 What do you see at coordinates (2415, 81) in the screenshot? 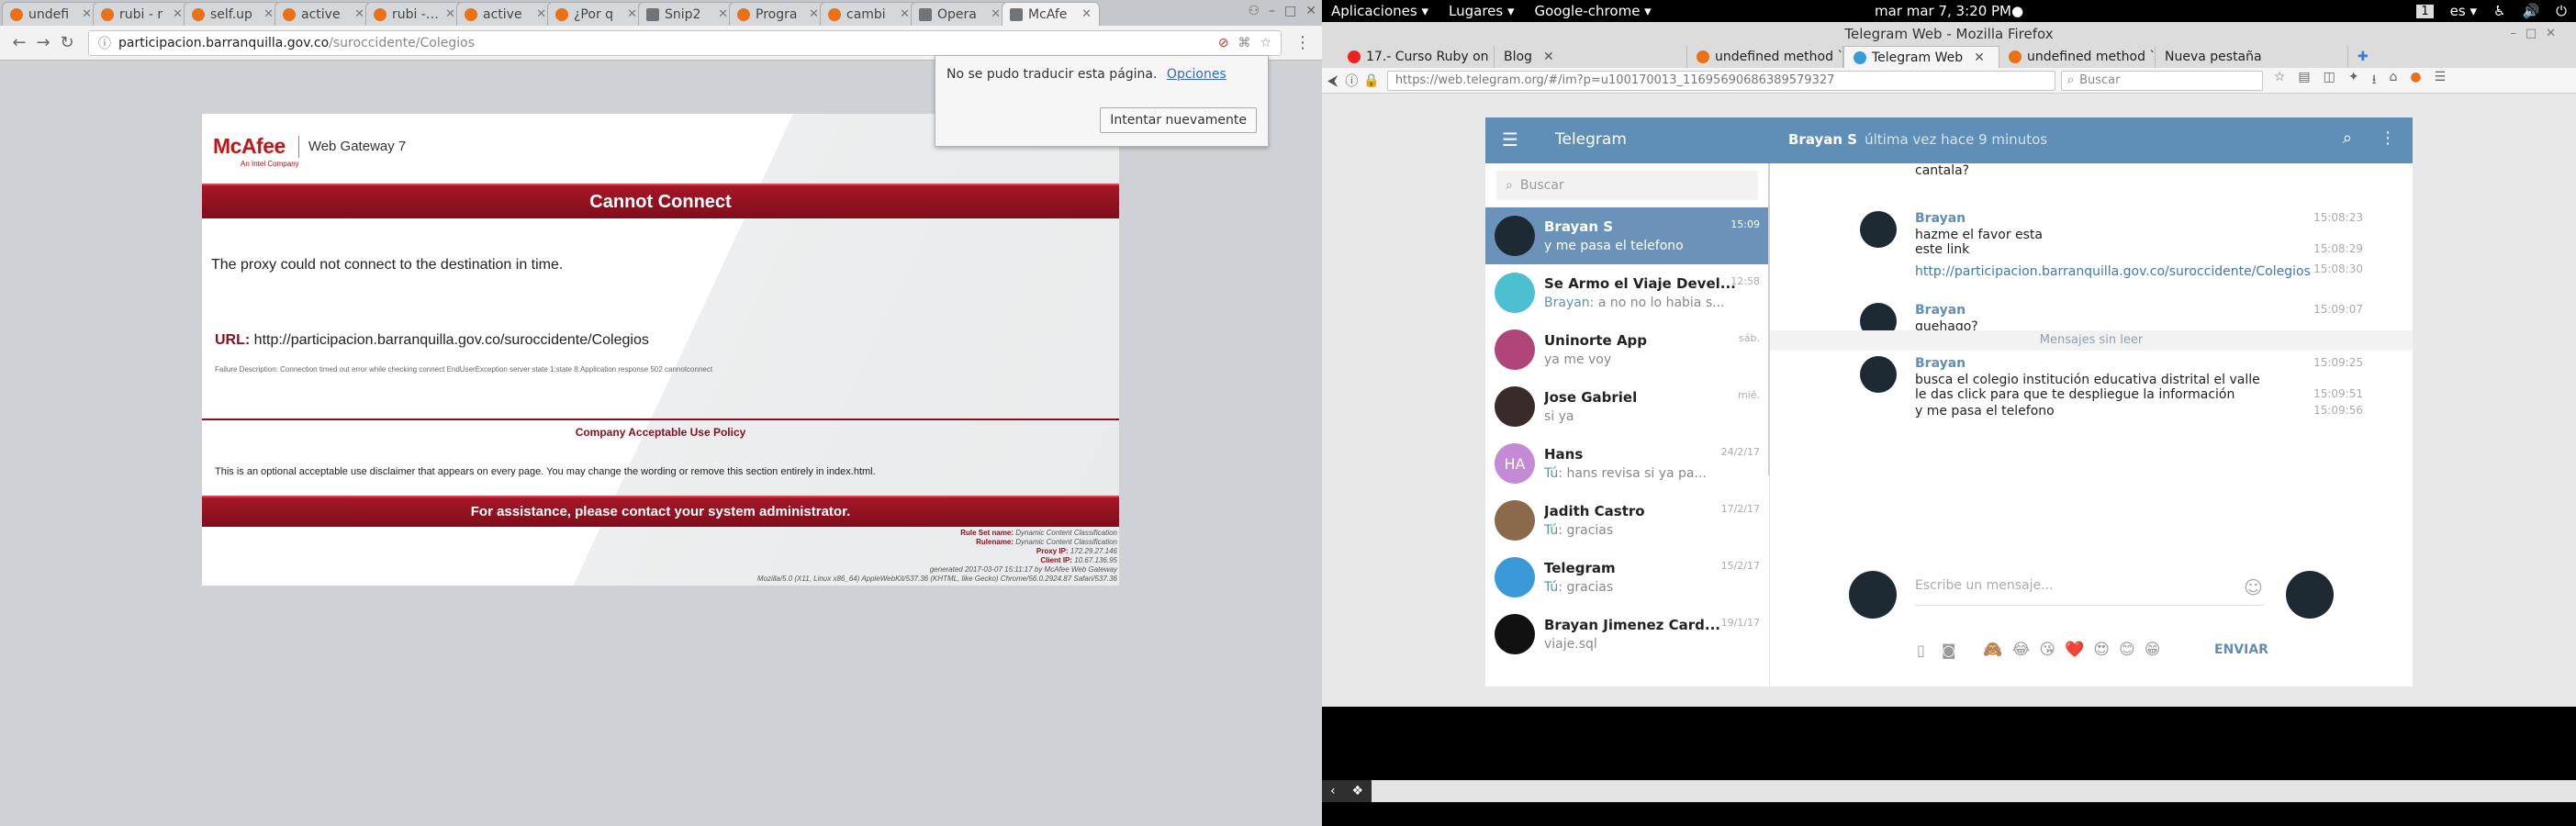
I see `extension-icon: ●` at bounding box center [2415, 81].